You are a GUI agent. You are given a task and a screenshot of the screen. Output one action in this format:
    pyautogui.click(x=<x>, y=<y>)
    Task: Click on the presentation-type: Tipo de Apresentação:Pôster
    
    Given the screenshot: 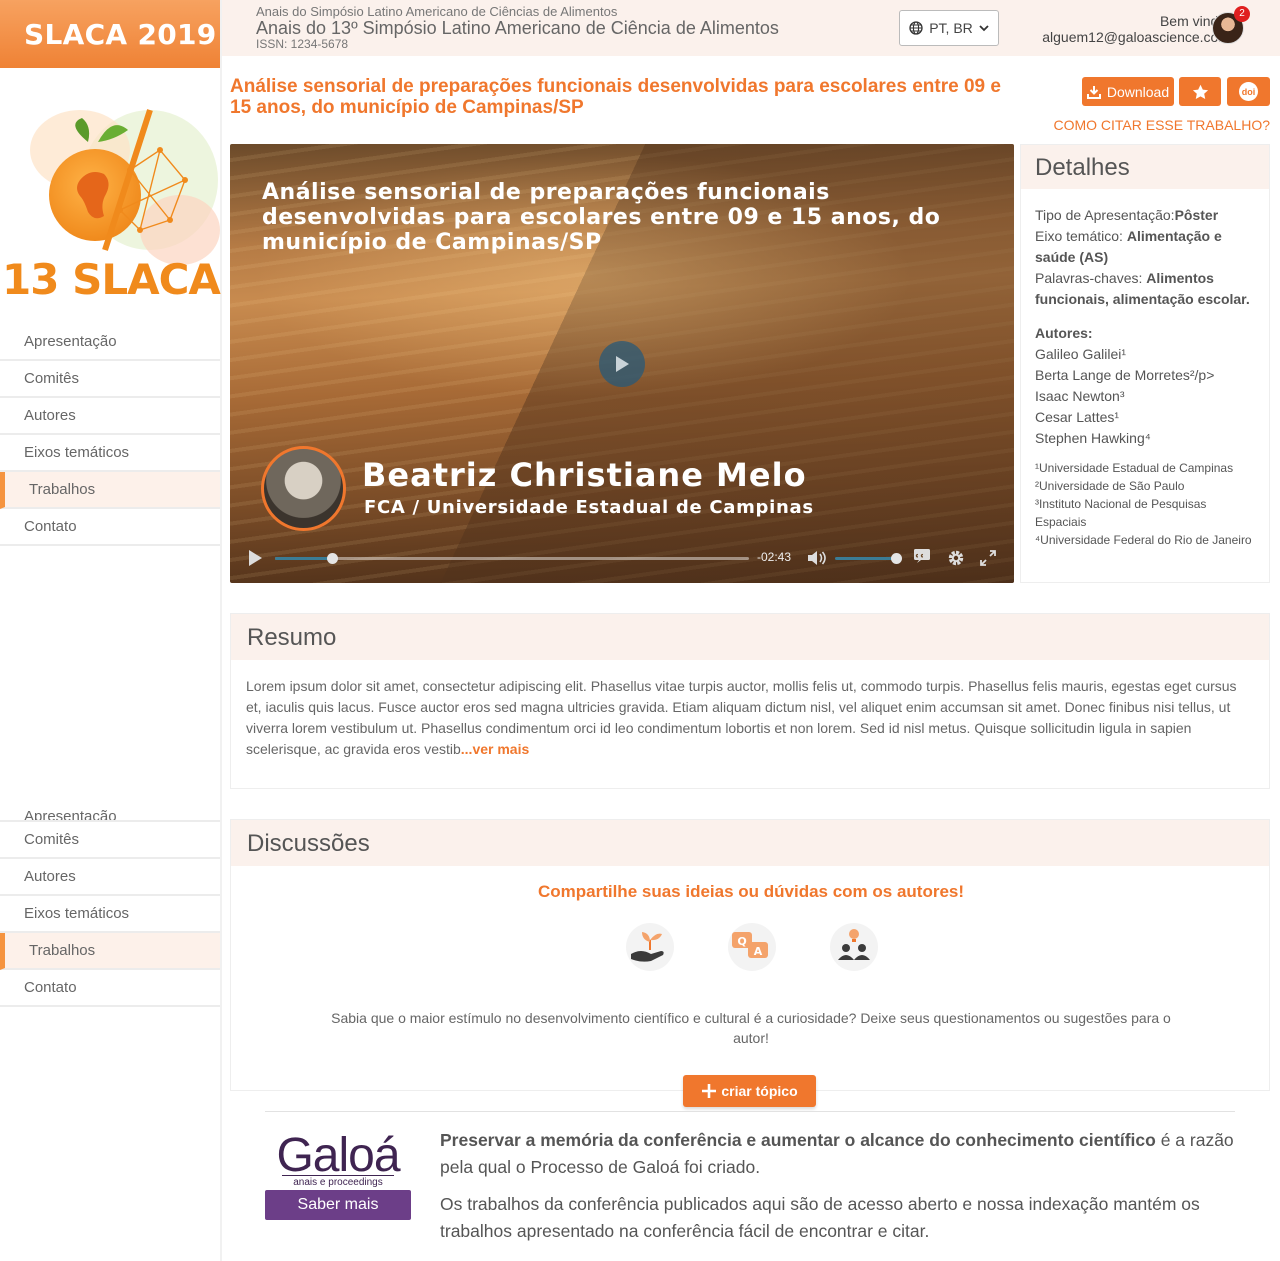 What is the action you would take?
    pyautogui.click(x=1145, y=215)
    